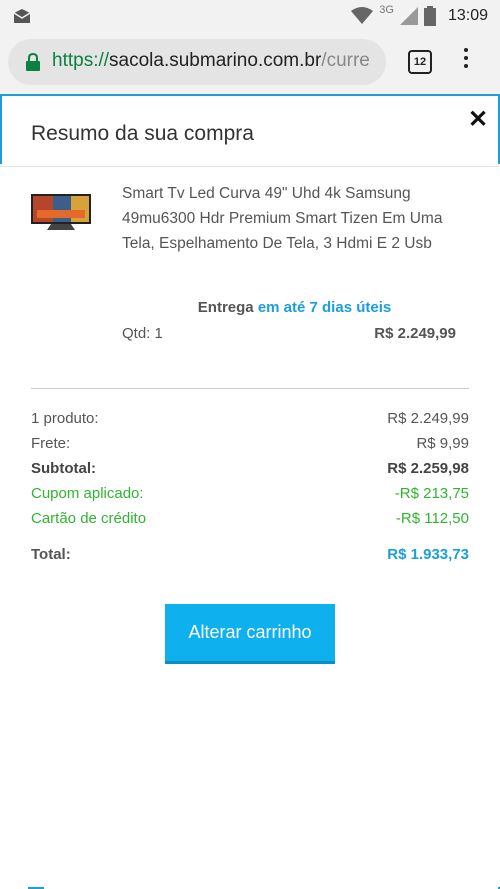  What do you see at coordinates (415, 333) in the screenshot?
I see `product-price: R$ 2.249,99` at bounding box center [415, 333].